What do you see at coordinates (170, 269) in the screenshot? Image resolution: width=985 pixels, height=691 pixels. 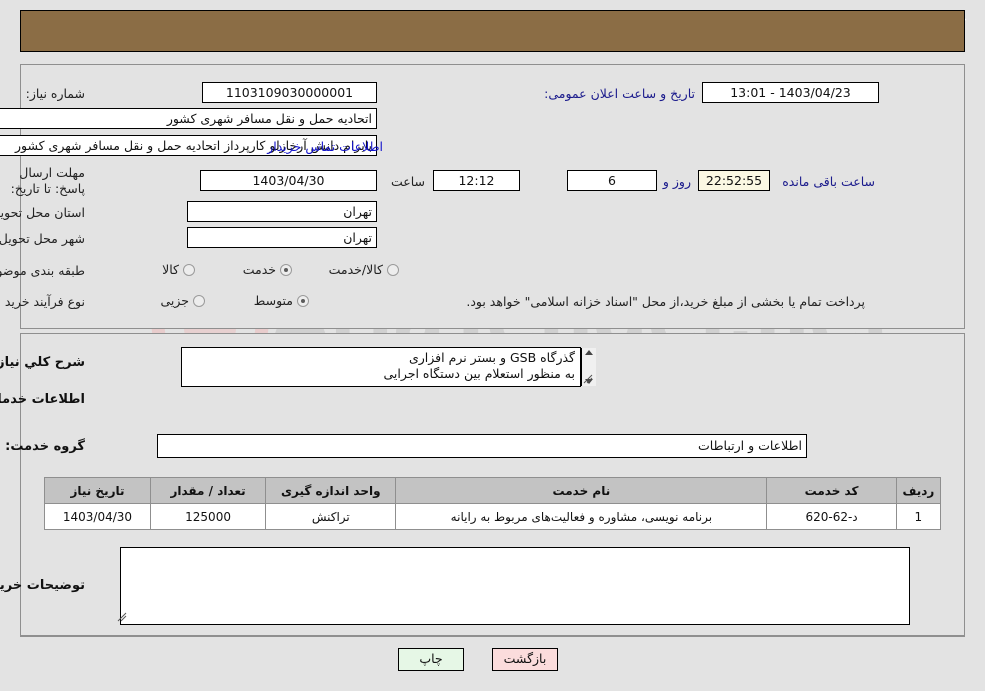 I see `radio-label: کالا` at bounding box center [170, 269].